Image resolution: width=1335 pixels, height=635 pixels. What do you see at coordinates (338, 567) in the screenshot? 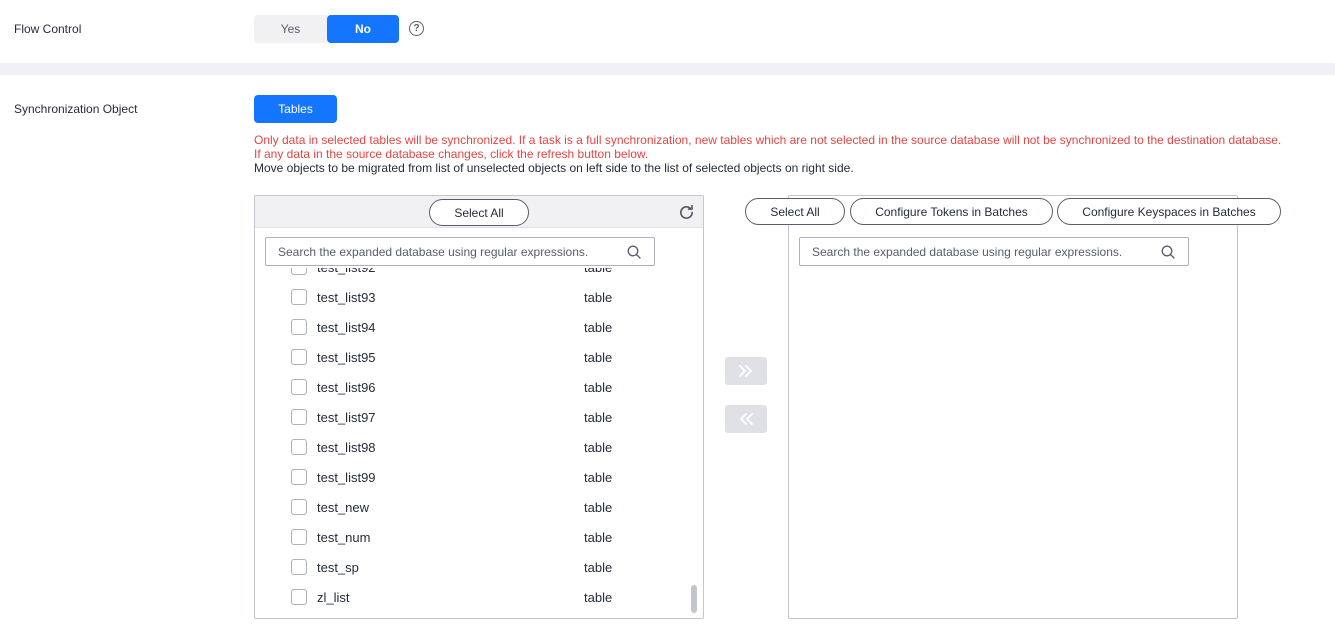
I see `item-name: test_sp` at bounding box center [338, 567].